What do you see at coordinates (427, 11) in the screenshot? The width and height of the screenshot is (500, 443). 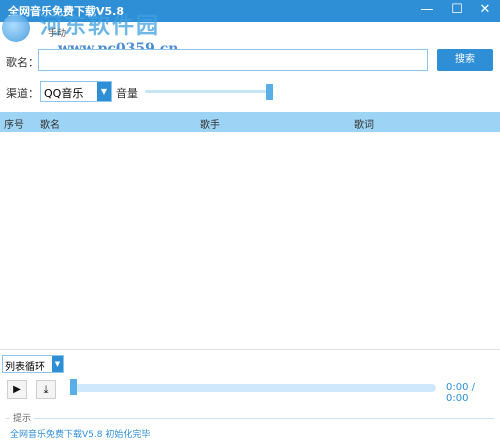 I see `minimize-button: —` at bounding box center [427, 11].